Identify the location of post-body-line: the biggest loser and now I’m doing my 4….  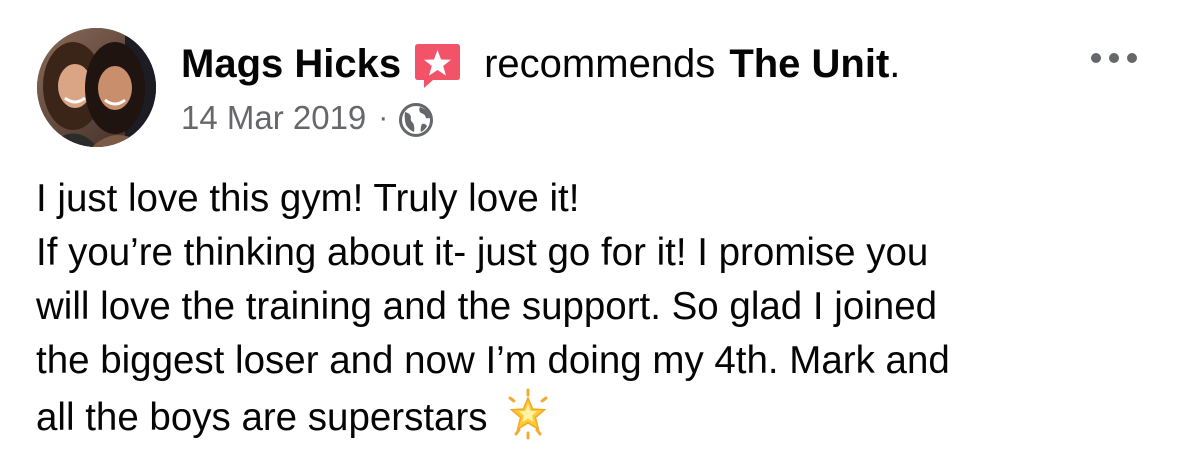
(493, 360).